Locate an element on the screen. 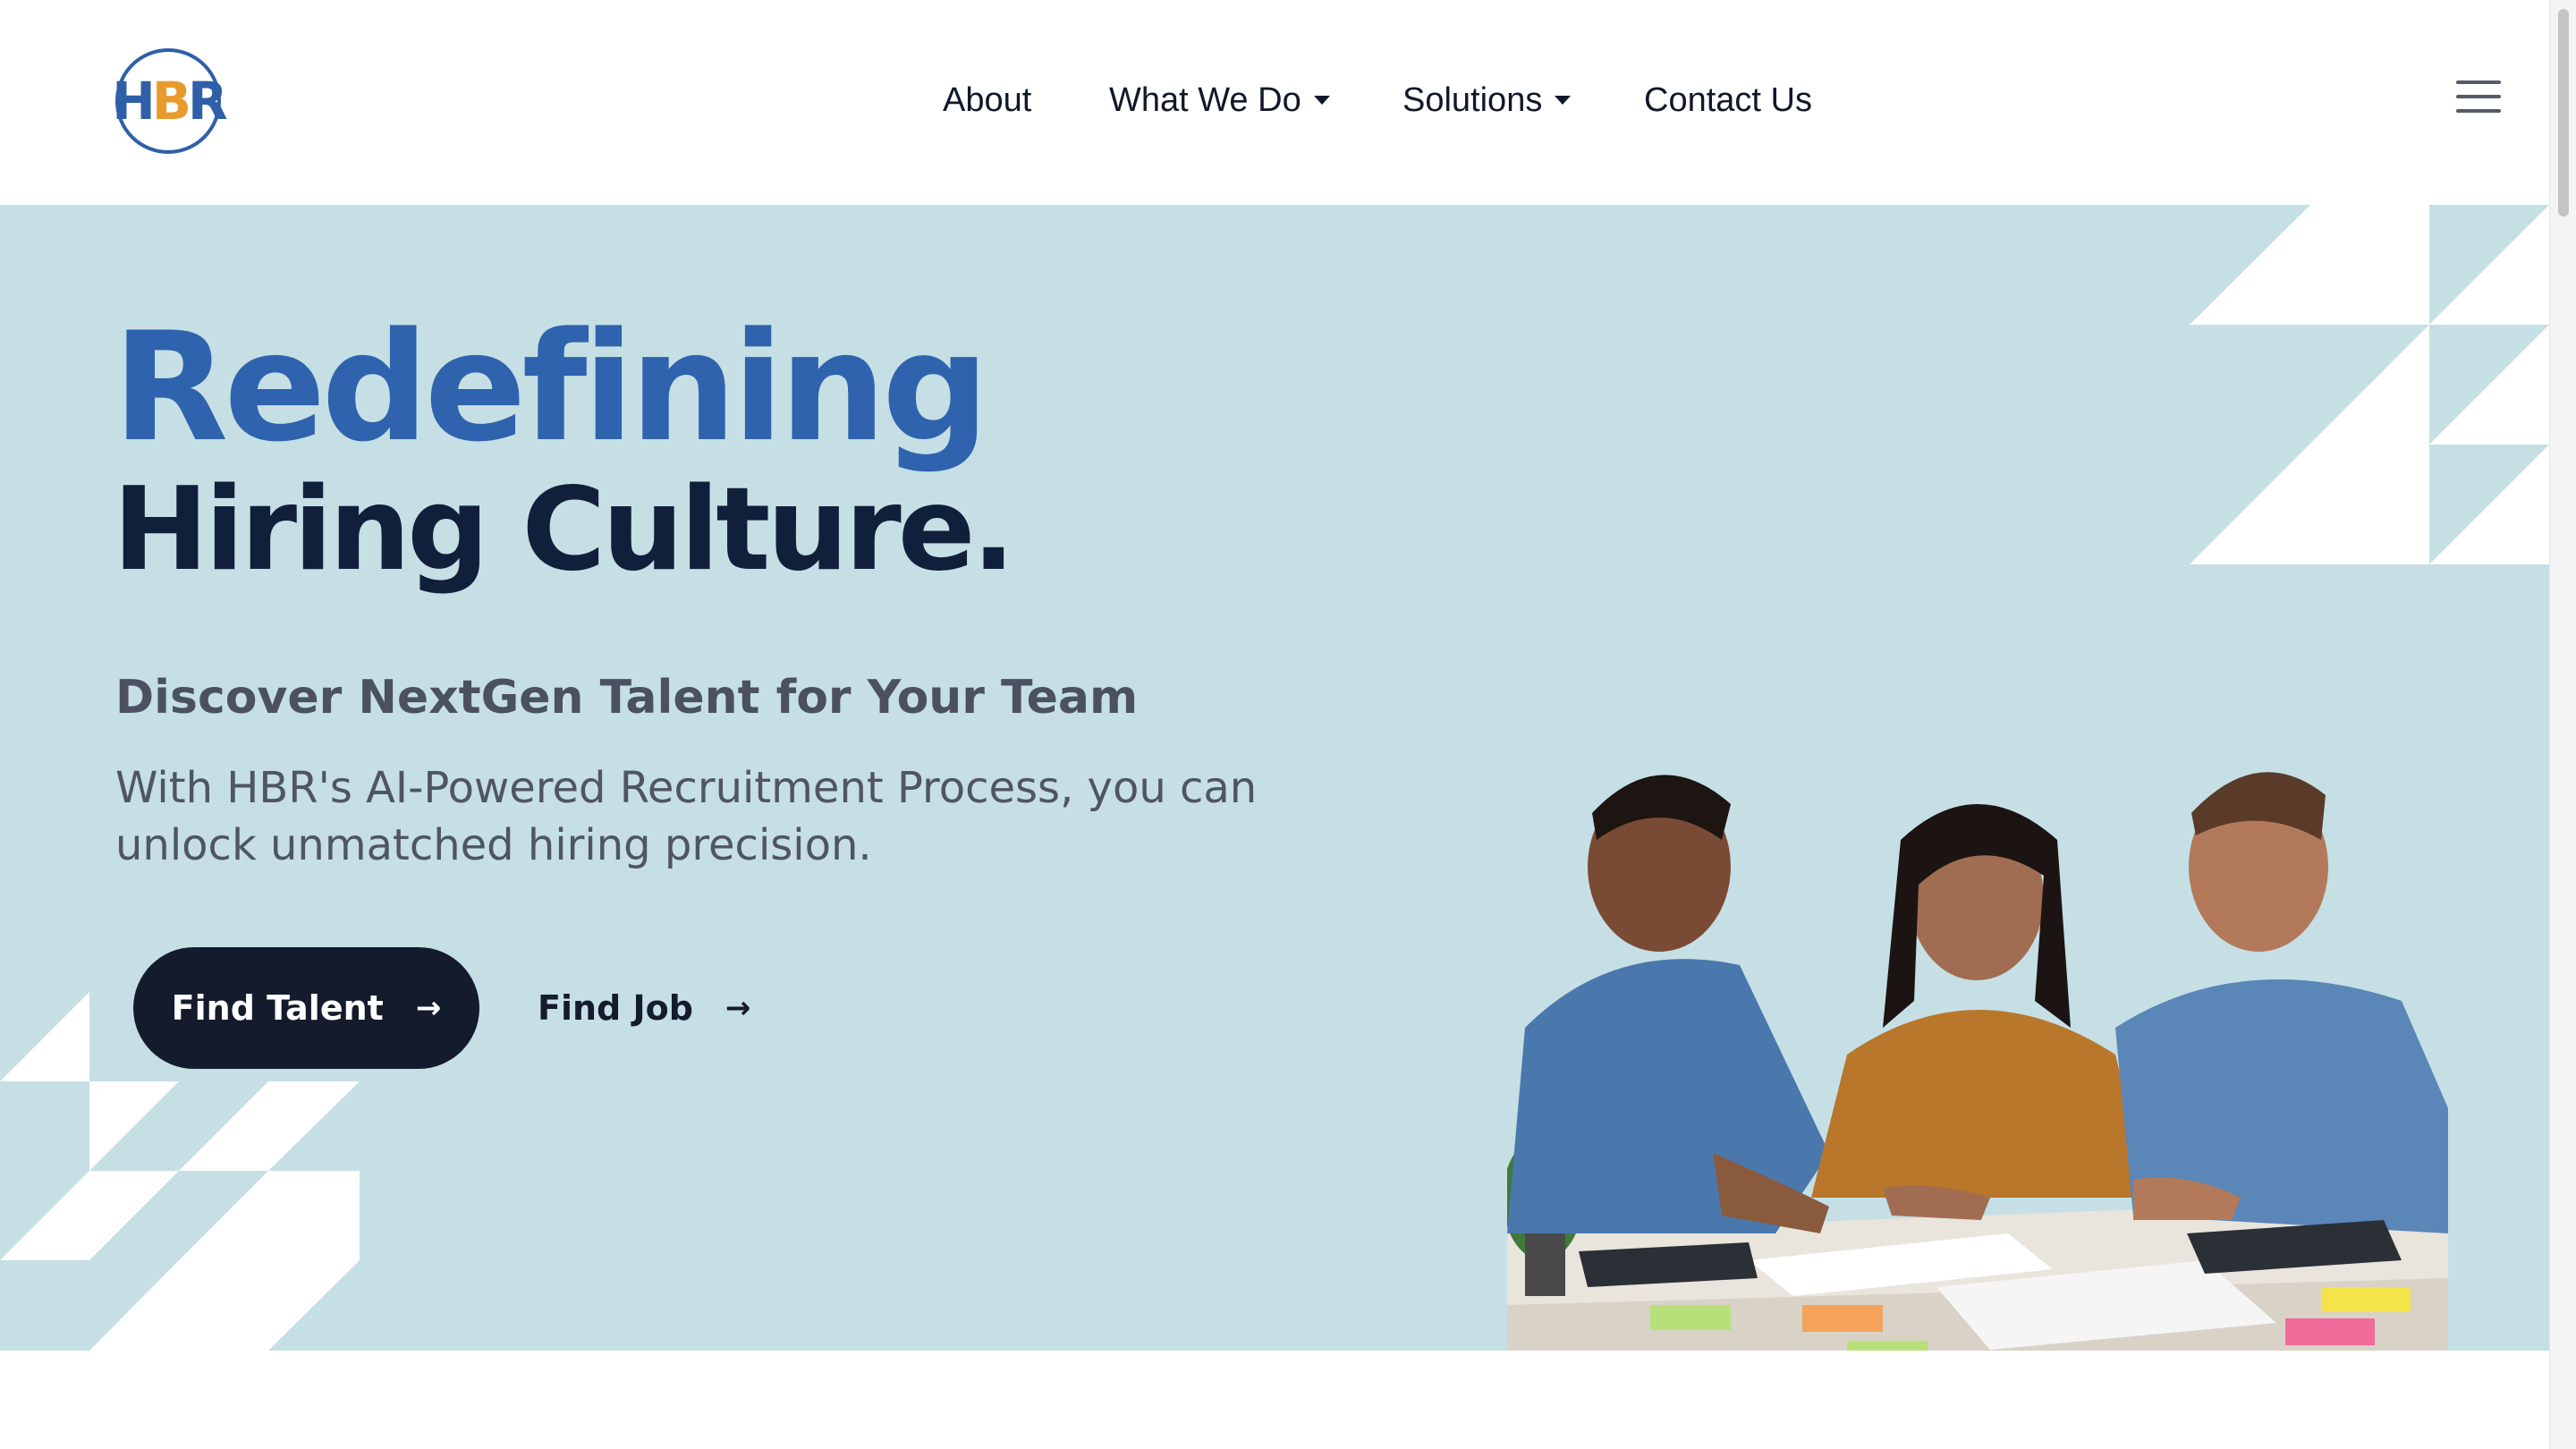  hbr-logo: HBR is located at coordinates (170, 101).